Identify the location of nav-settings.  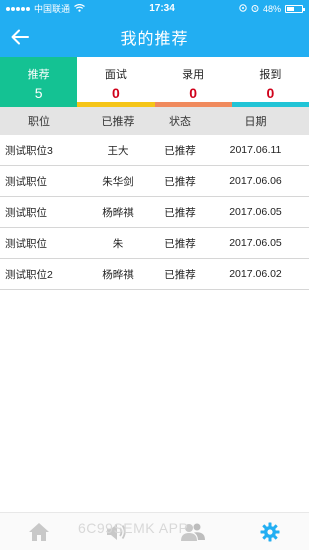
(270, 532).